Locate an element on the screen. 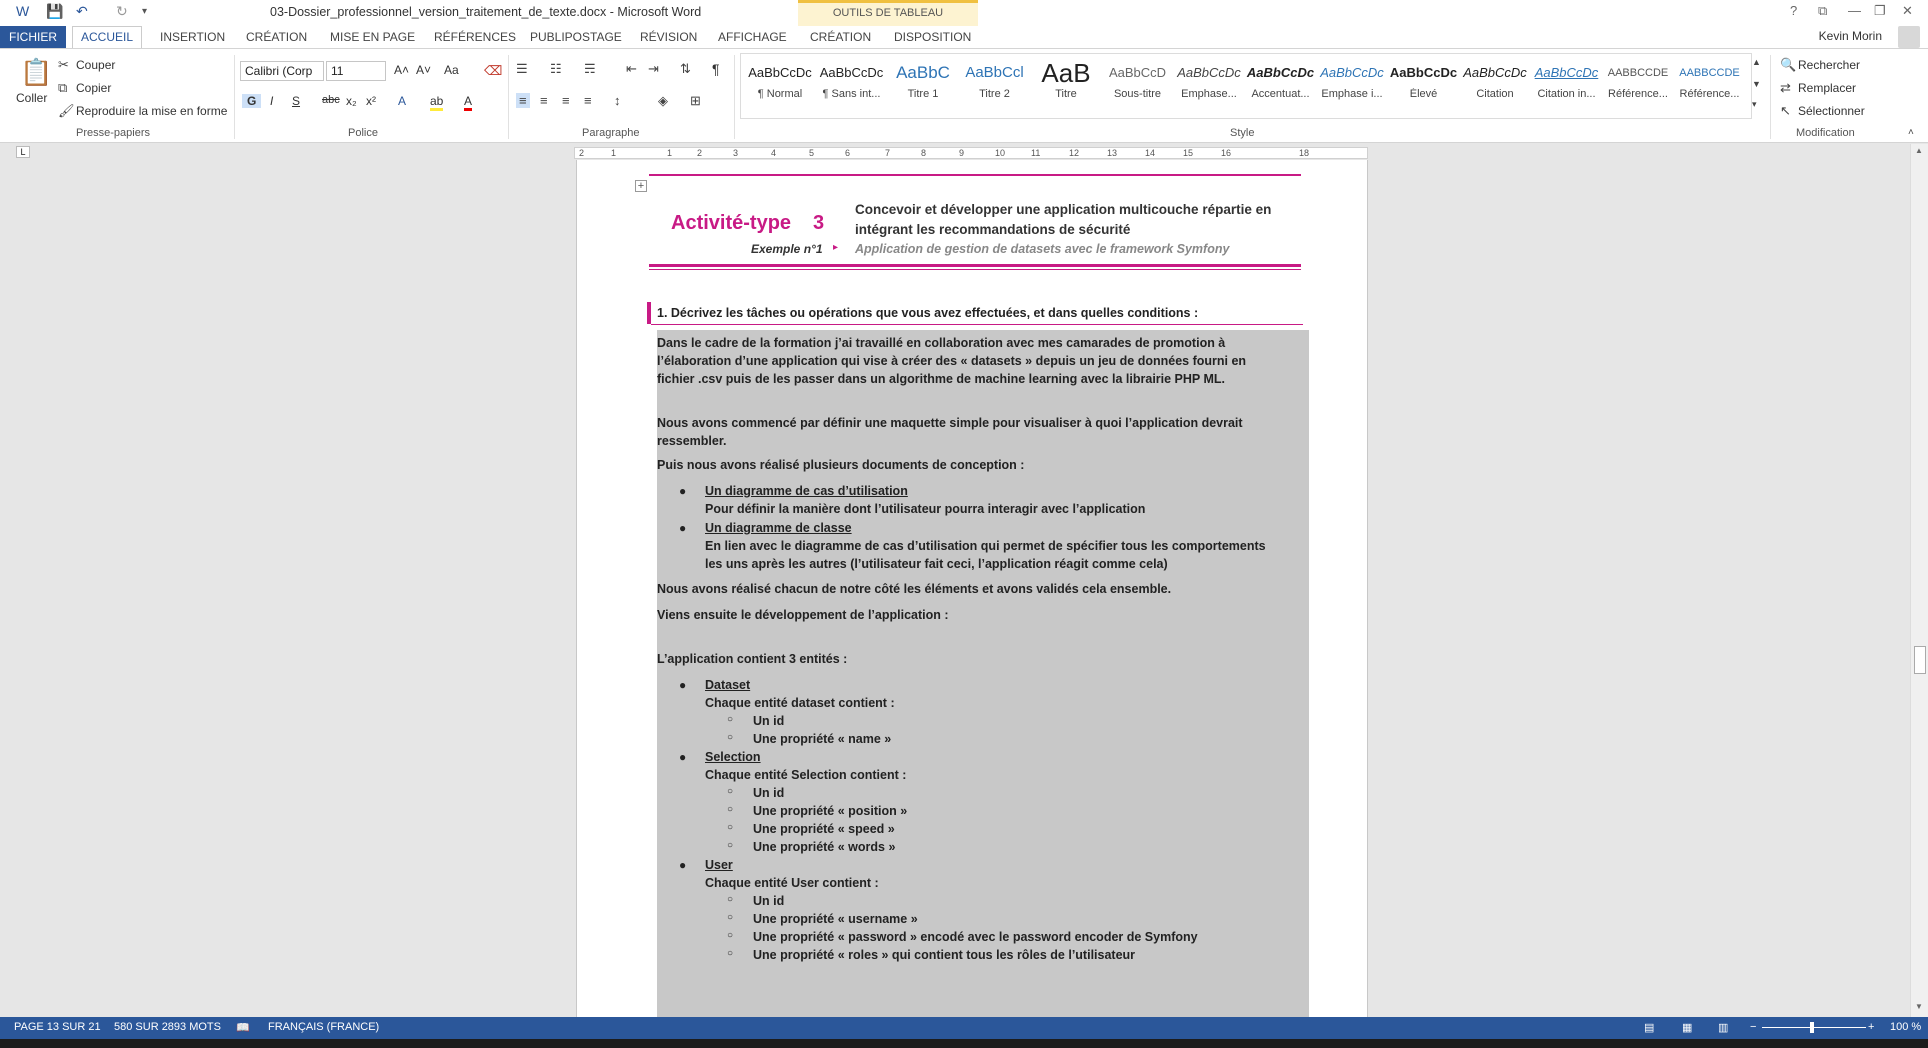  paste-icon: 📋 is located at coordinates (36, 72).